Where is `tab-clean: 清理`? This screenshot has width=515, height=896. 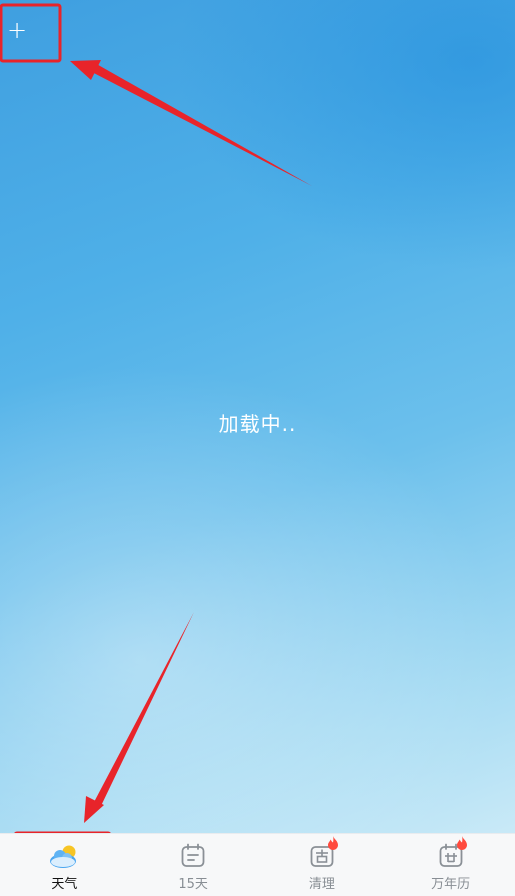 tab-clean: 清理 is located at coordinates (322, 865).